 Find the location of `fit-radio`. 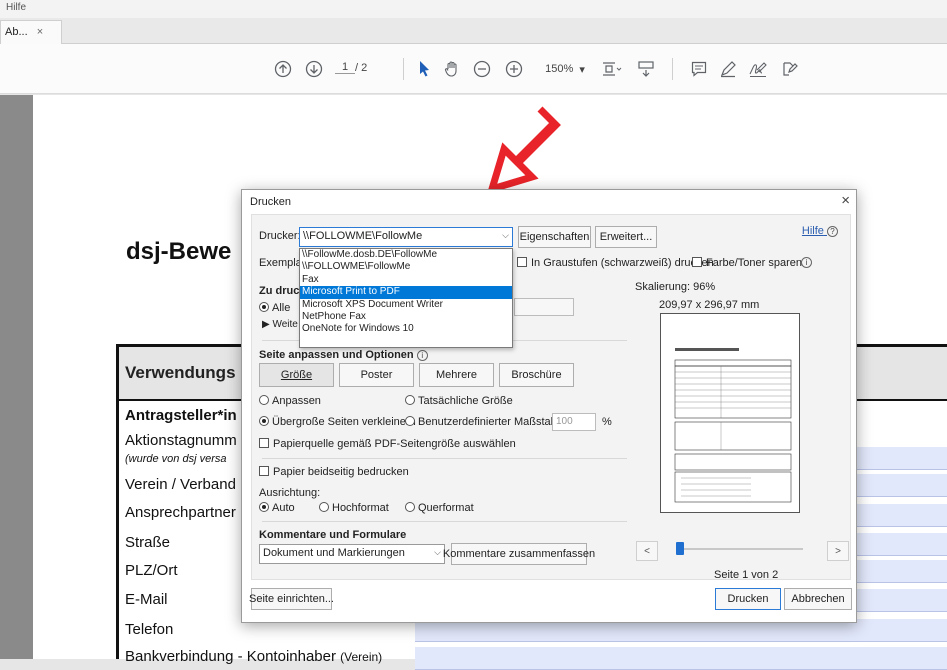

fit-radio is located at coordinates (264, 400).